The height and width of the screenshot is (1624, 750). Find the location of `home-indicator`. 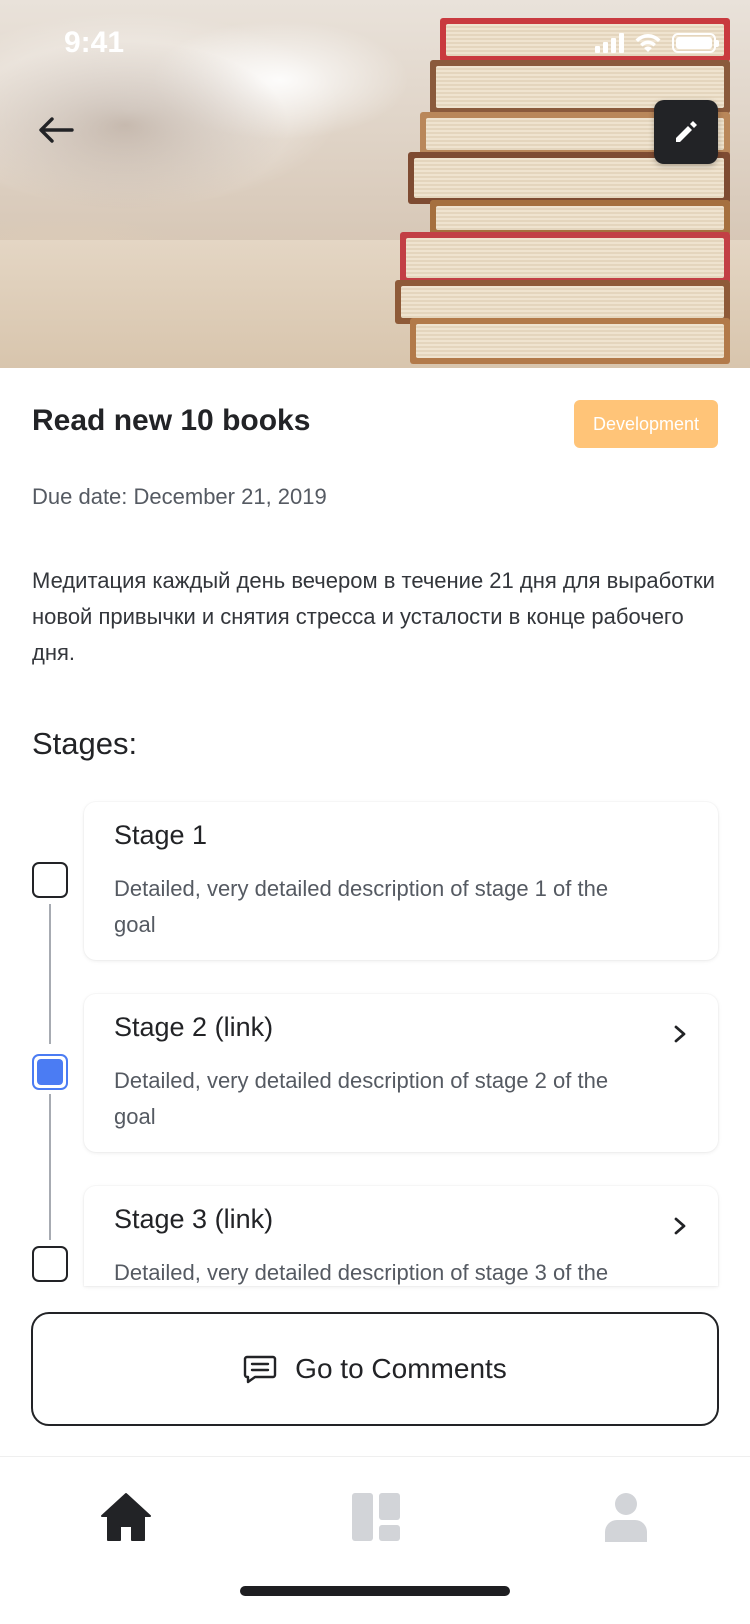

home-indicator is located at coordinates (375, 1591).